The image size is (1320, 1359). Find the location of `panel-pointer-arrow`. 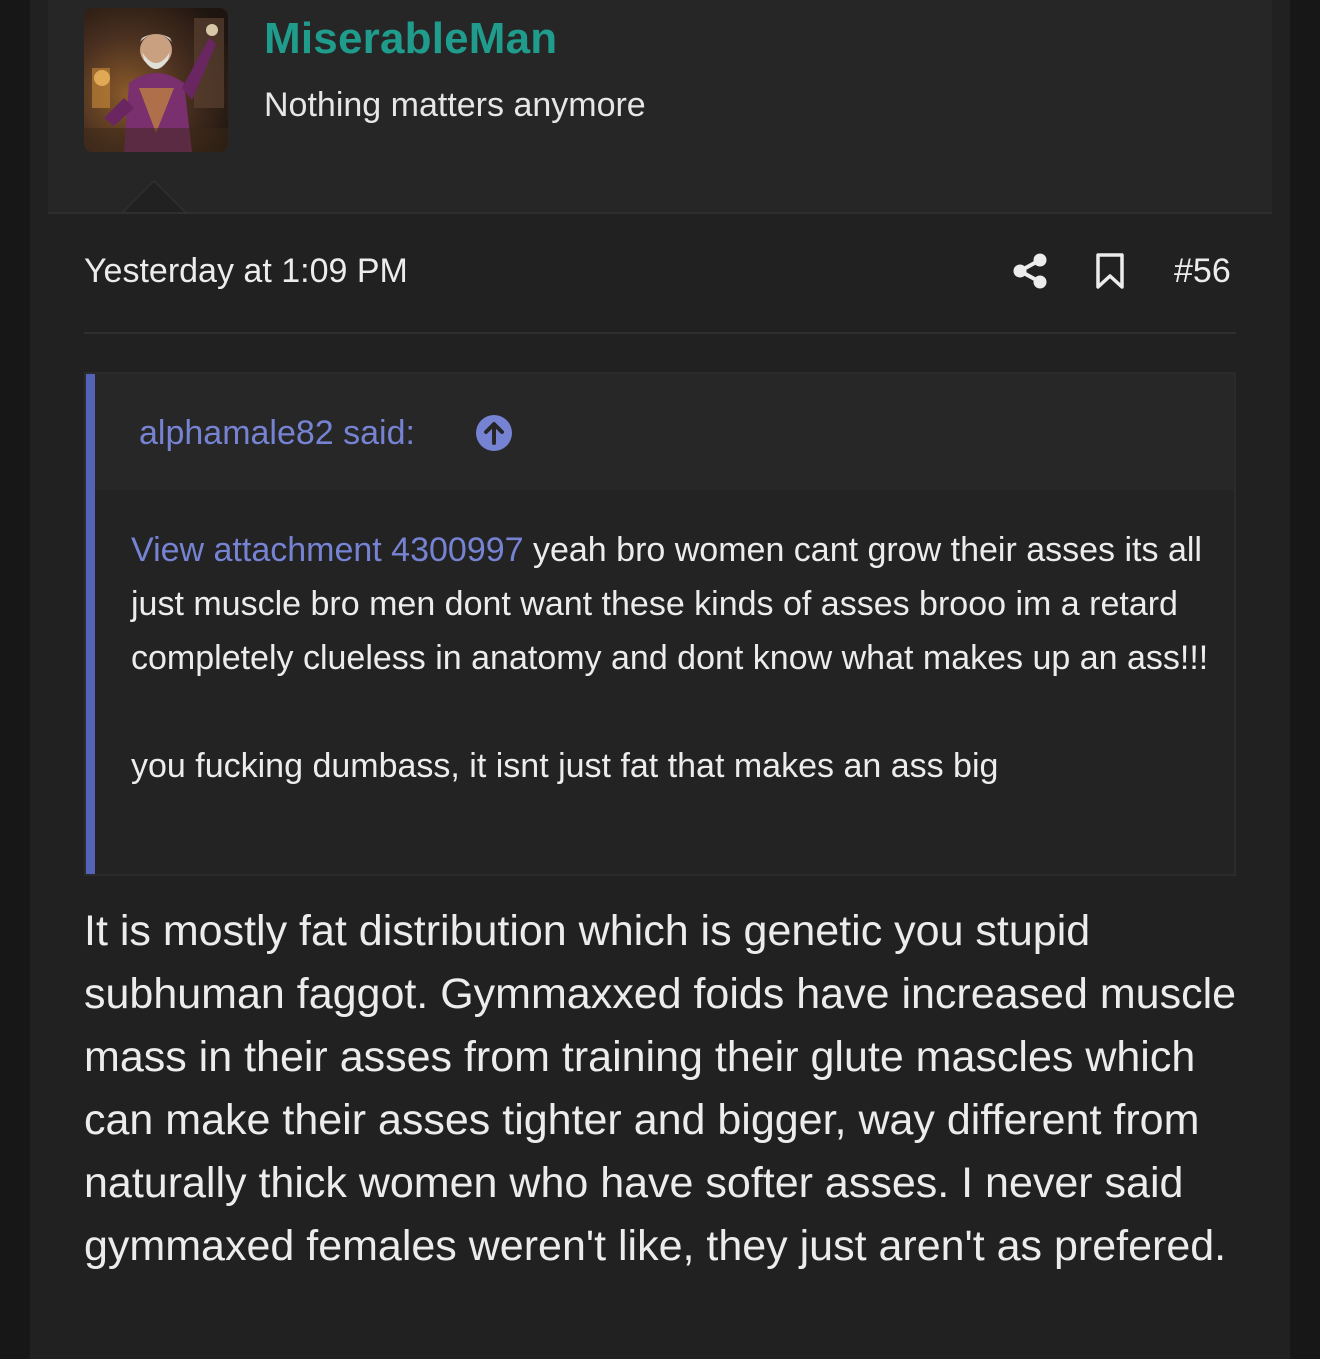

panel-pointer-arrow is located at coordinates (154, 196).